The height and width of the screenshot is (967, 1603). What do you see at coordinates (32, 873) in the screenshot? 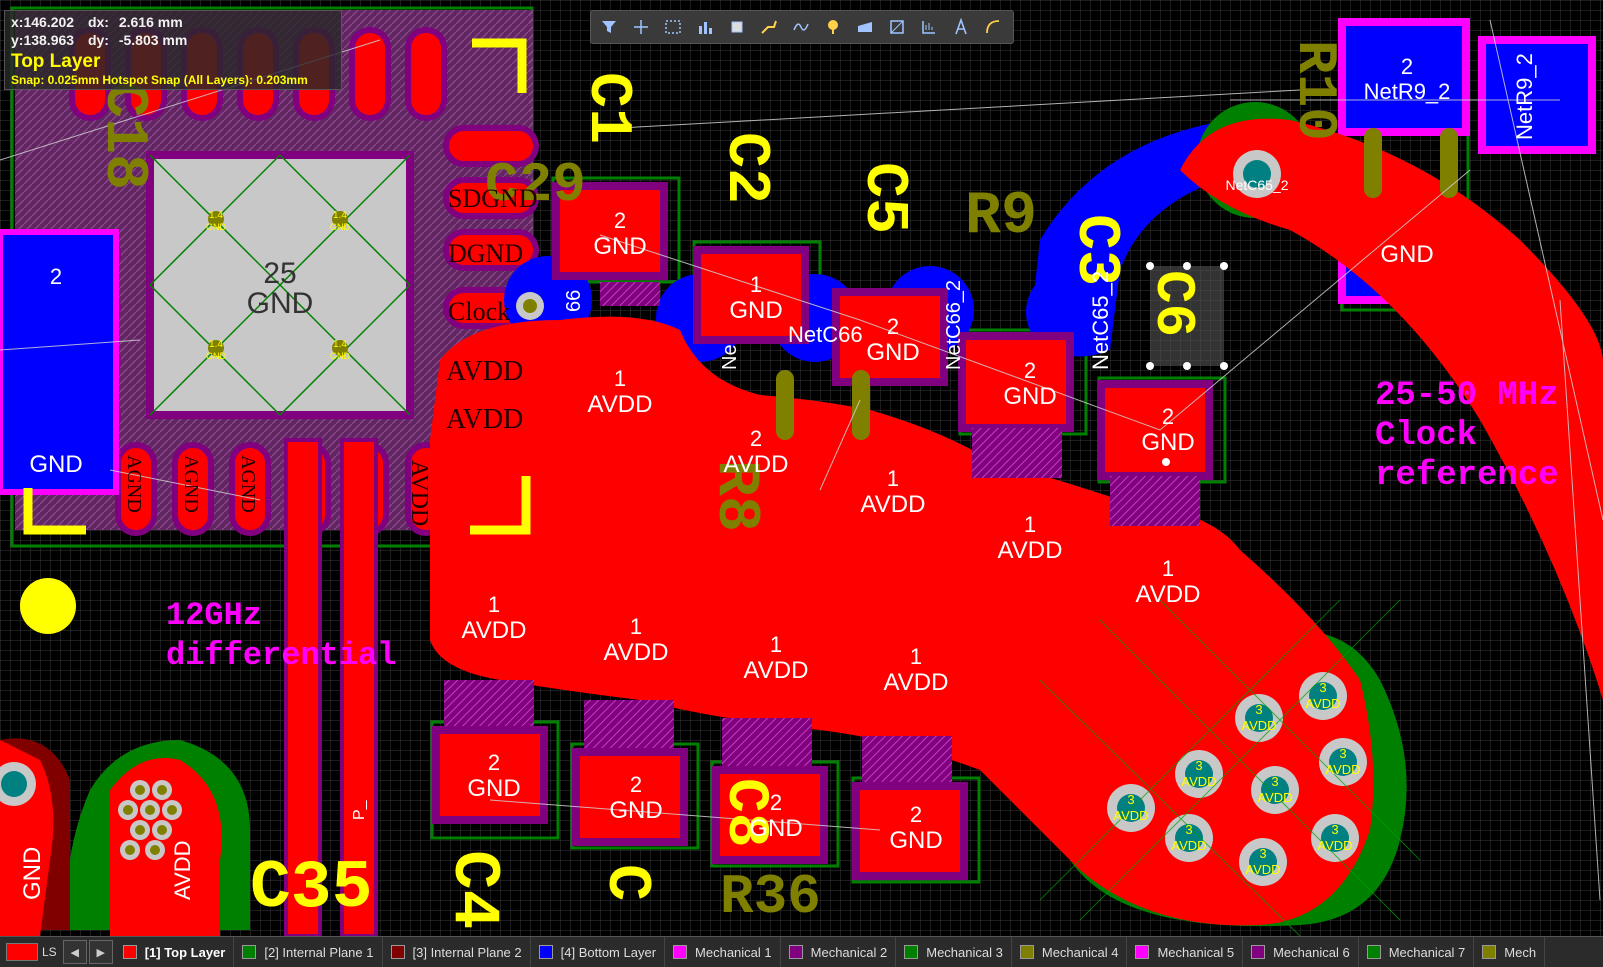
I see `pad-net-gnd-left: GND` at bounding box center [32, 873].